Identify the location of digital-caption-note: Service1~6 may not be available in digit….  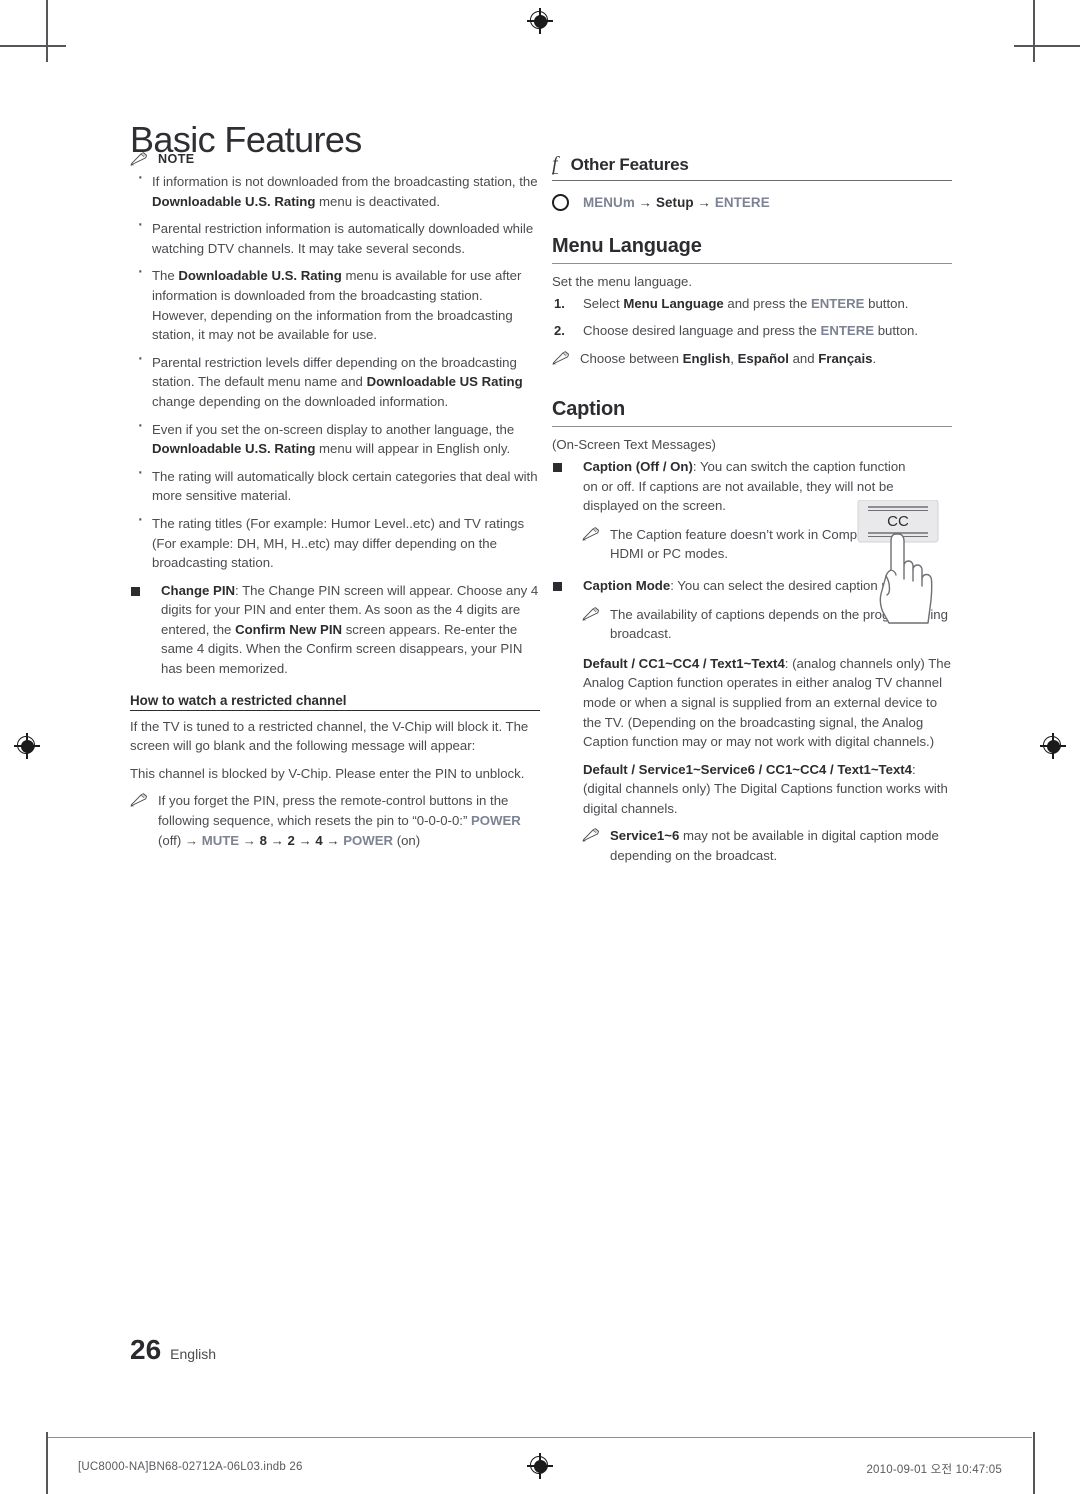
(767, 845).